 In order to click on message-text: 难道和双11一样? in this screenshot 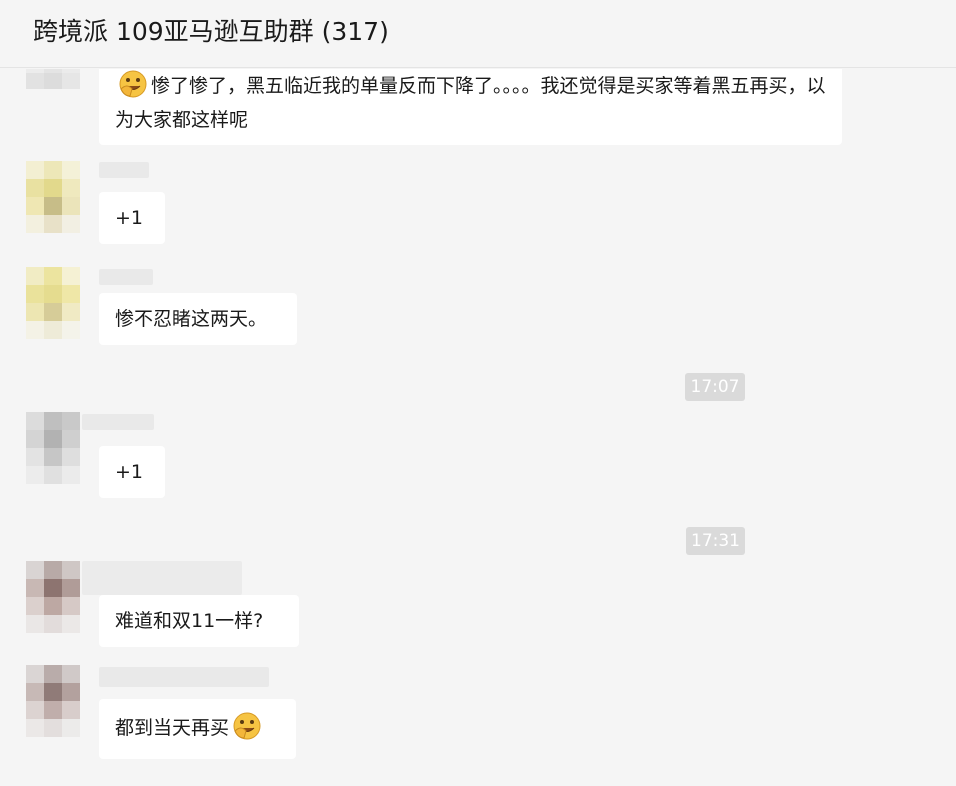, I will do `click(189, 621)`.